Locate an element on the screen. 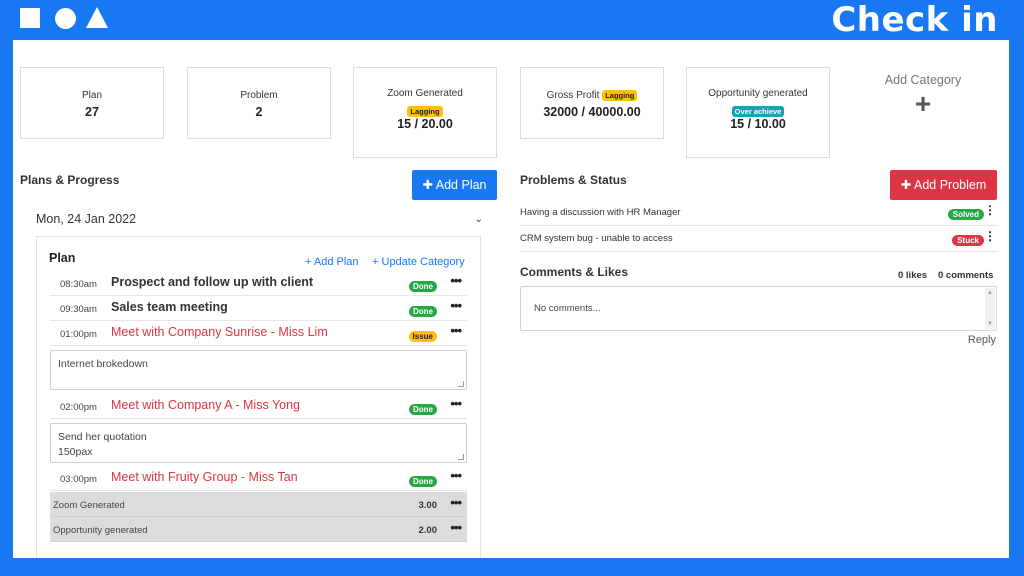  stat-label: Problem is located at coordinates (259, 95).